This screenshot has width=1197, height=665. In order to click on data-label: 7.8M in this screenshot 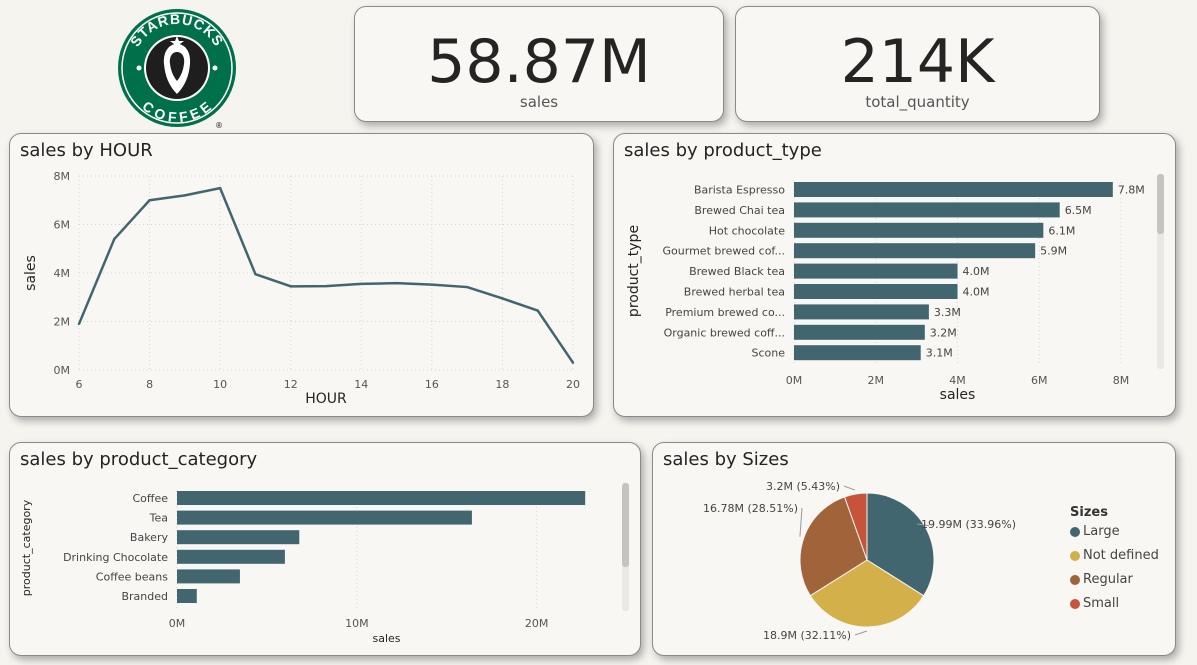, I will do `click(1131, 190)`.